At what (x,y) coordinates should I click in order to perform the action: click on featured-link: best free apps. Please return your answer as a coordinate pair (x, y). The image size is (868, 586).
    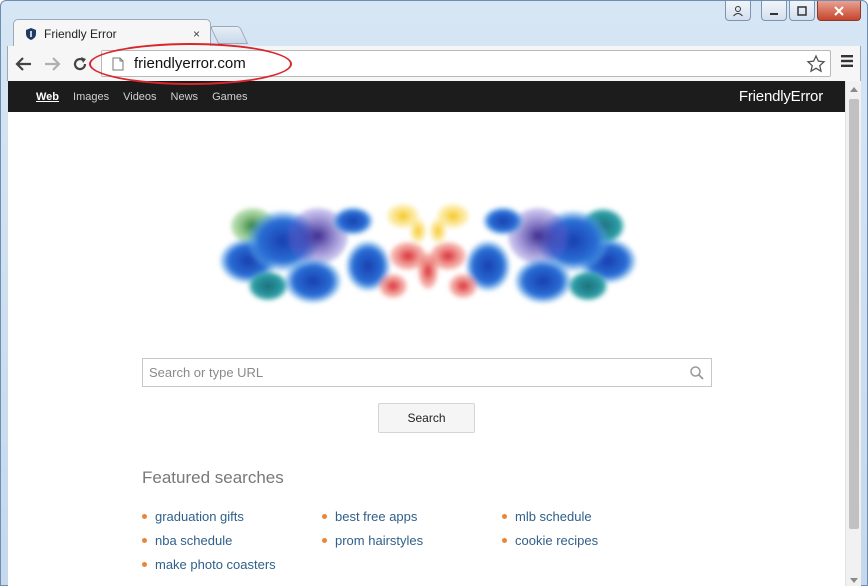
    Looking at the image, I should click on (369, 516).